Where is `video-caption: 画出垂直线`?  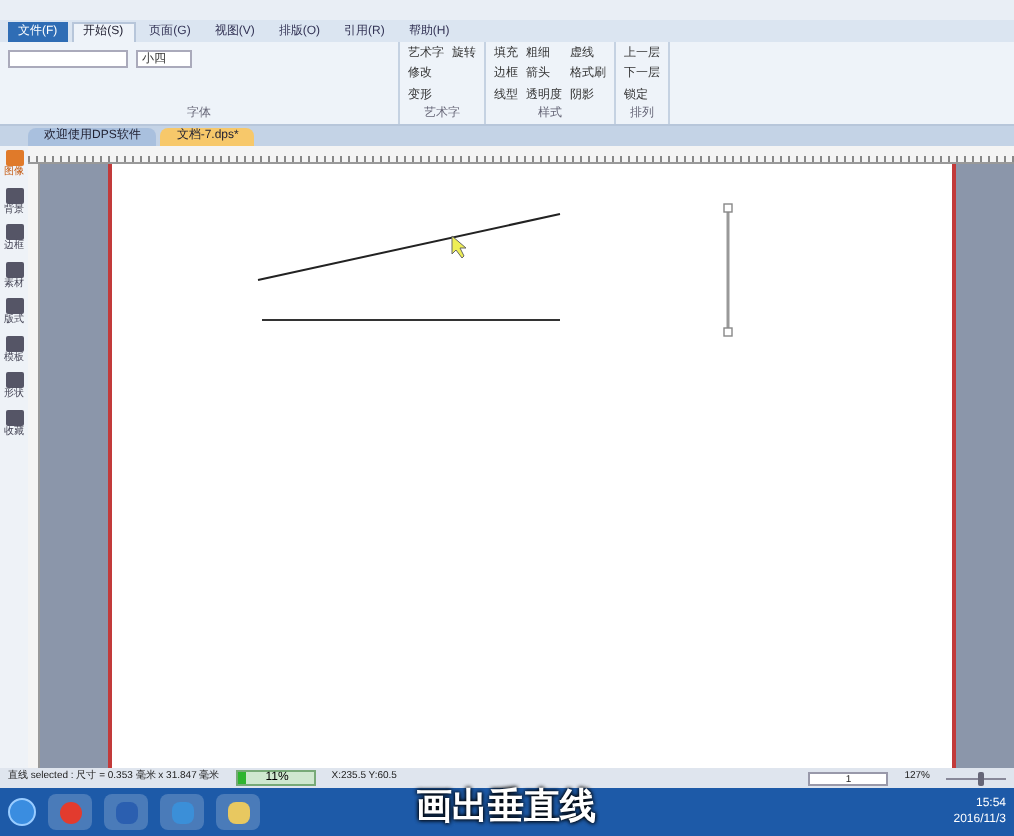 video-caption: 画出垂直线 is located at coordinates (506, 807).